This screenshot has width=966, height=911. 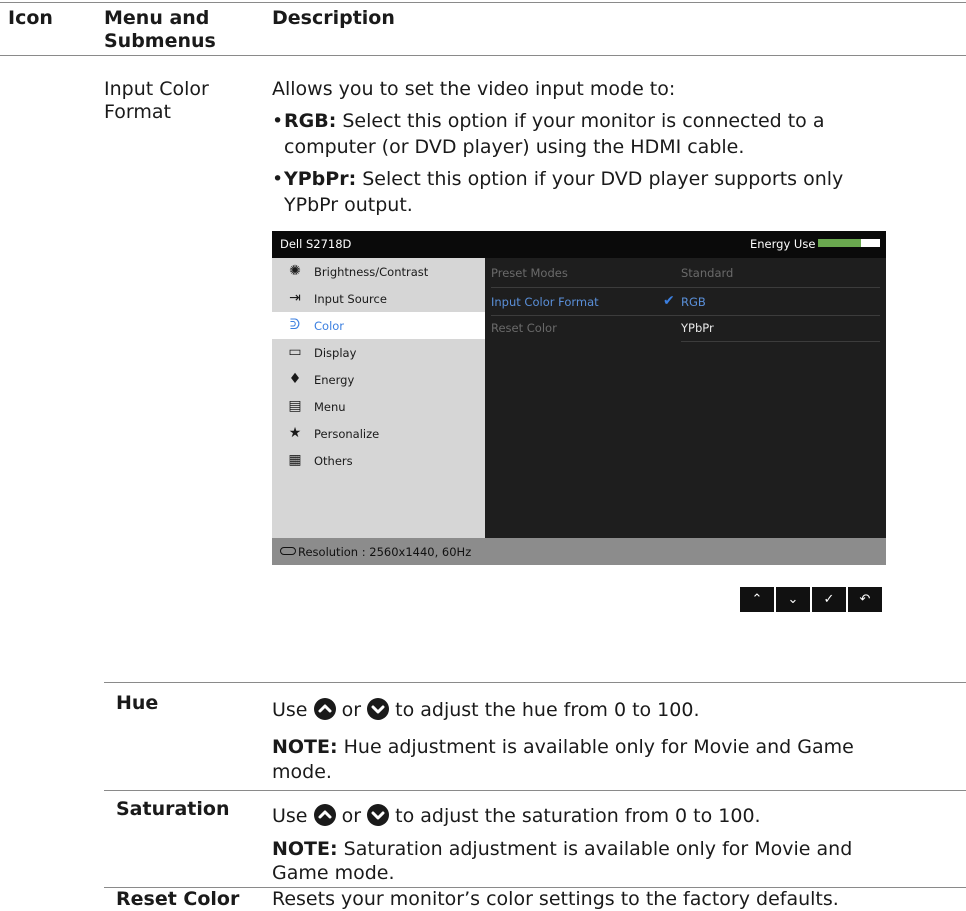 I want to click on nav-up-button: ⌃, so click(x=757, y=599).